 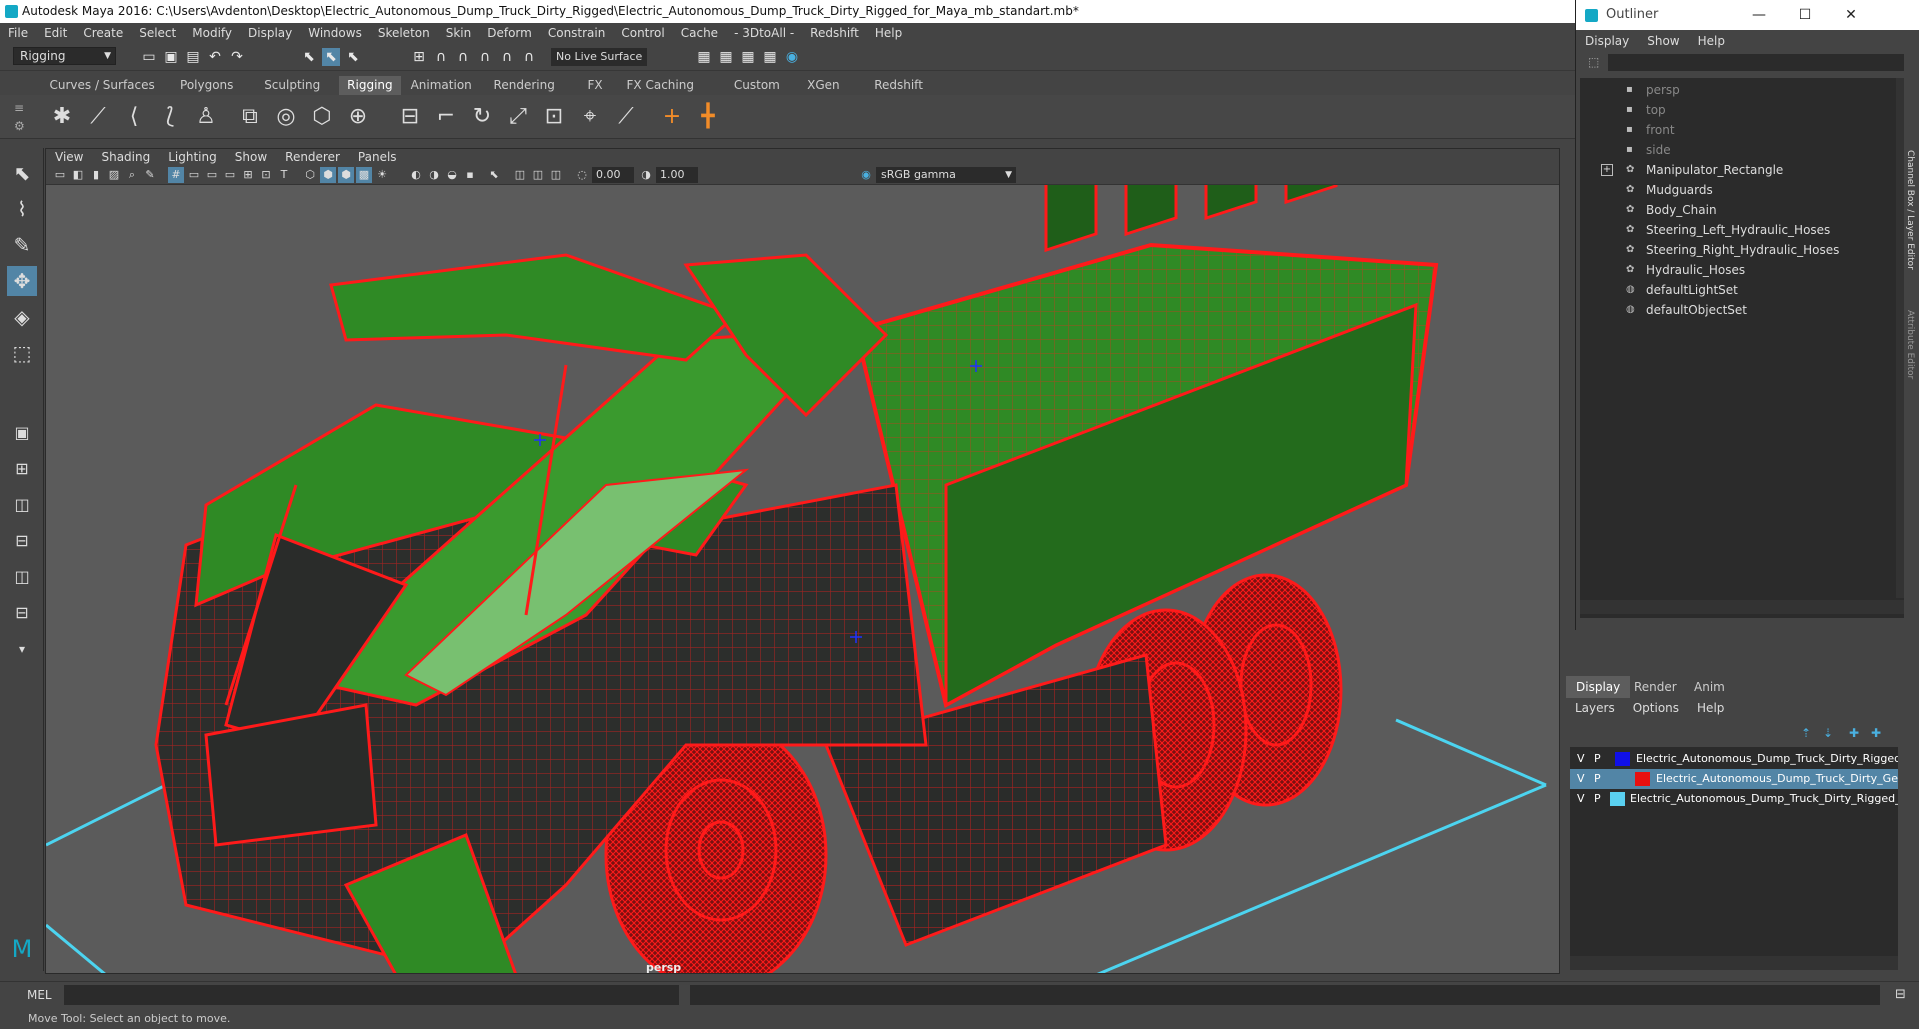 I want to click on outliner-item: ◍ defaultObjectSet, so click(x=1744, y=310).